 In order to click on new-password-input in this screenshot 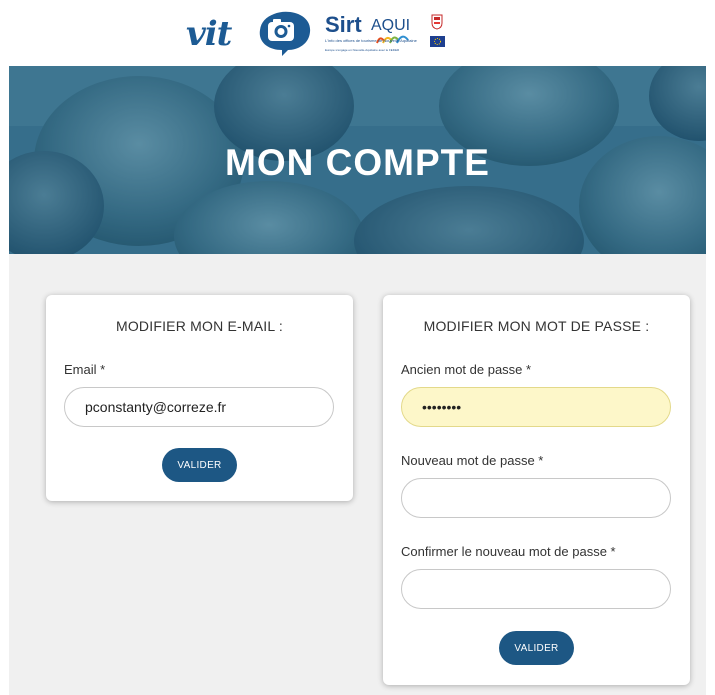, I will do `click(536, 498)`.